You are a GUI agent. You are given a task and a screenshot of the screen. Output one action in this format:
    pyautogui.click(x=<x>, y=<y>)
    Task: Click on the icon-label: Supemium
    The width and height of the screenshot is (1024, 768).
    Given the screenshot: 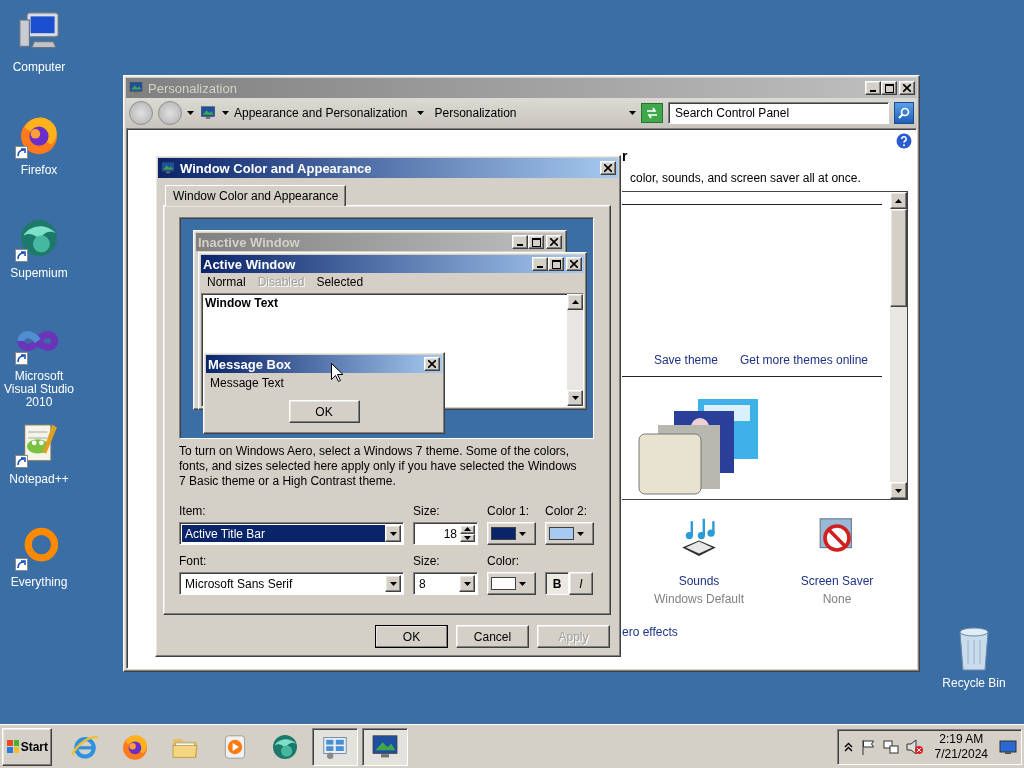 What is the action you would take?
    pyautogui.click(x=39, y=273)
    